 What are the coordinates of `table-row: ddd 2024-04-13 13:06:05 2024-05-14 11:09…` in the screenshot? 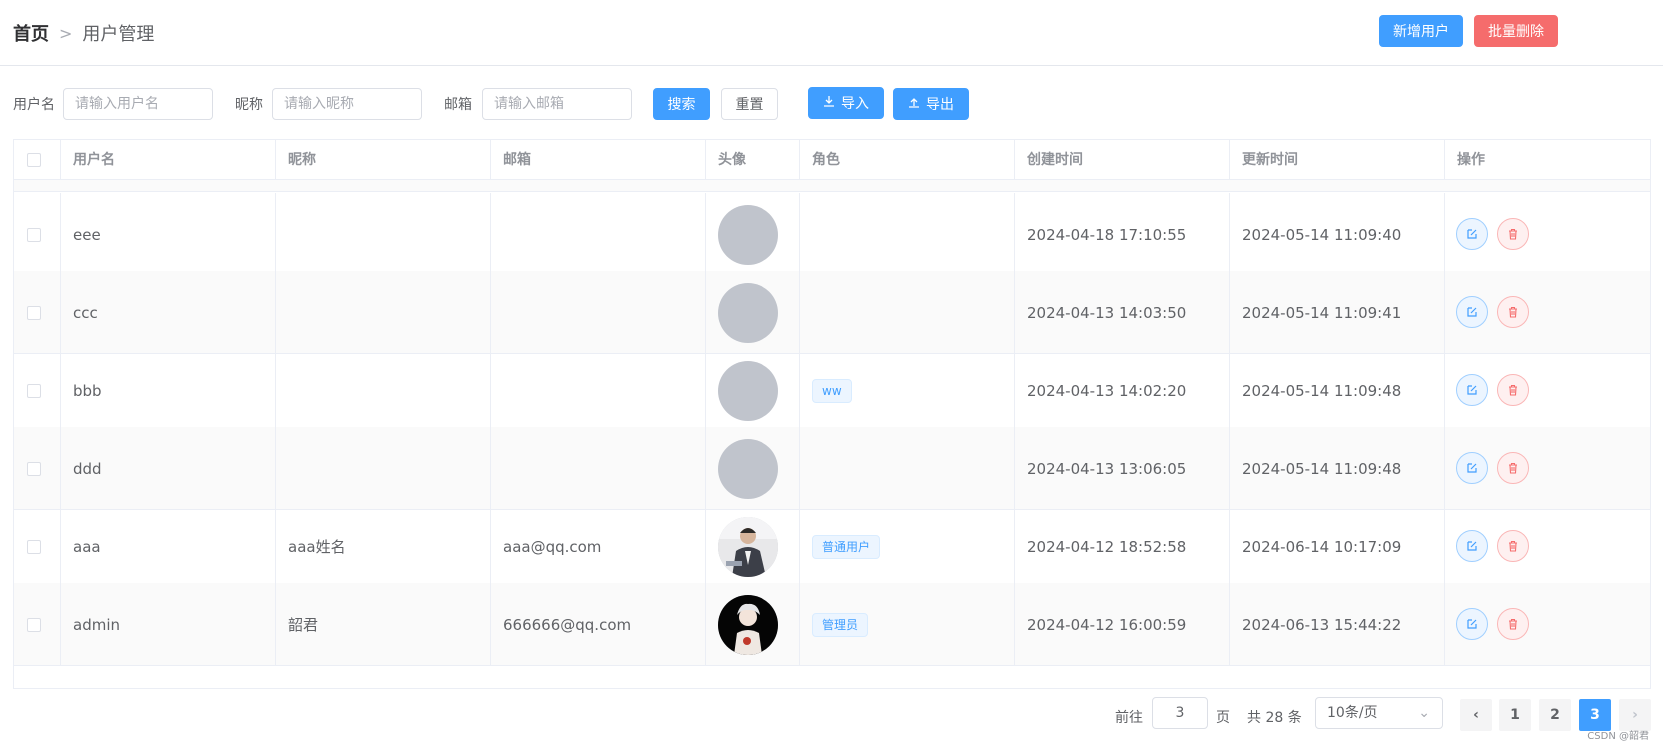 It's located at (832, 468).